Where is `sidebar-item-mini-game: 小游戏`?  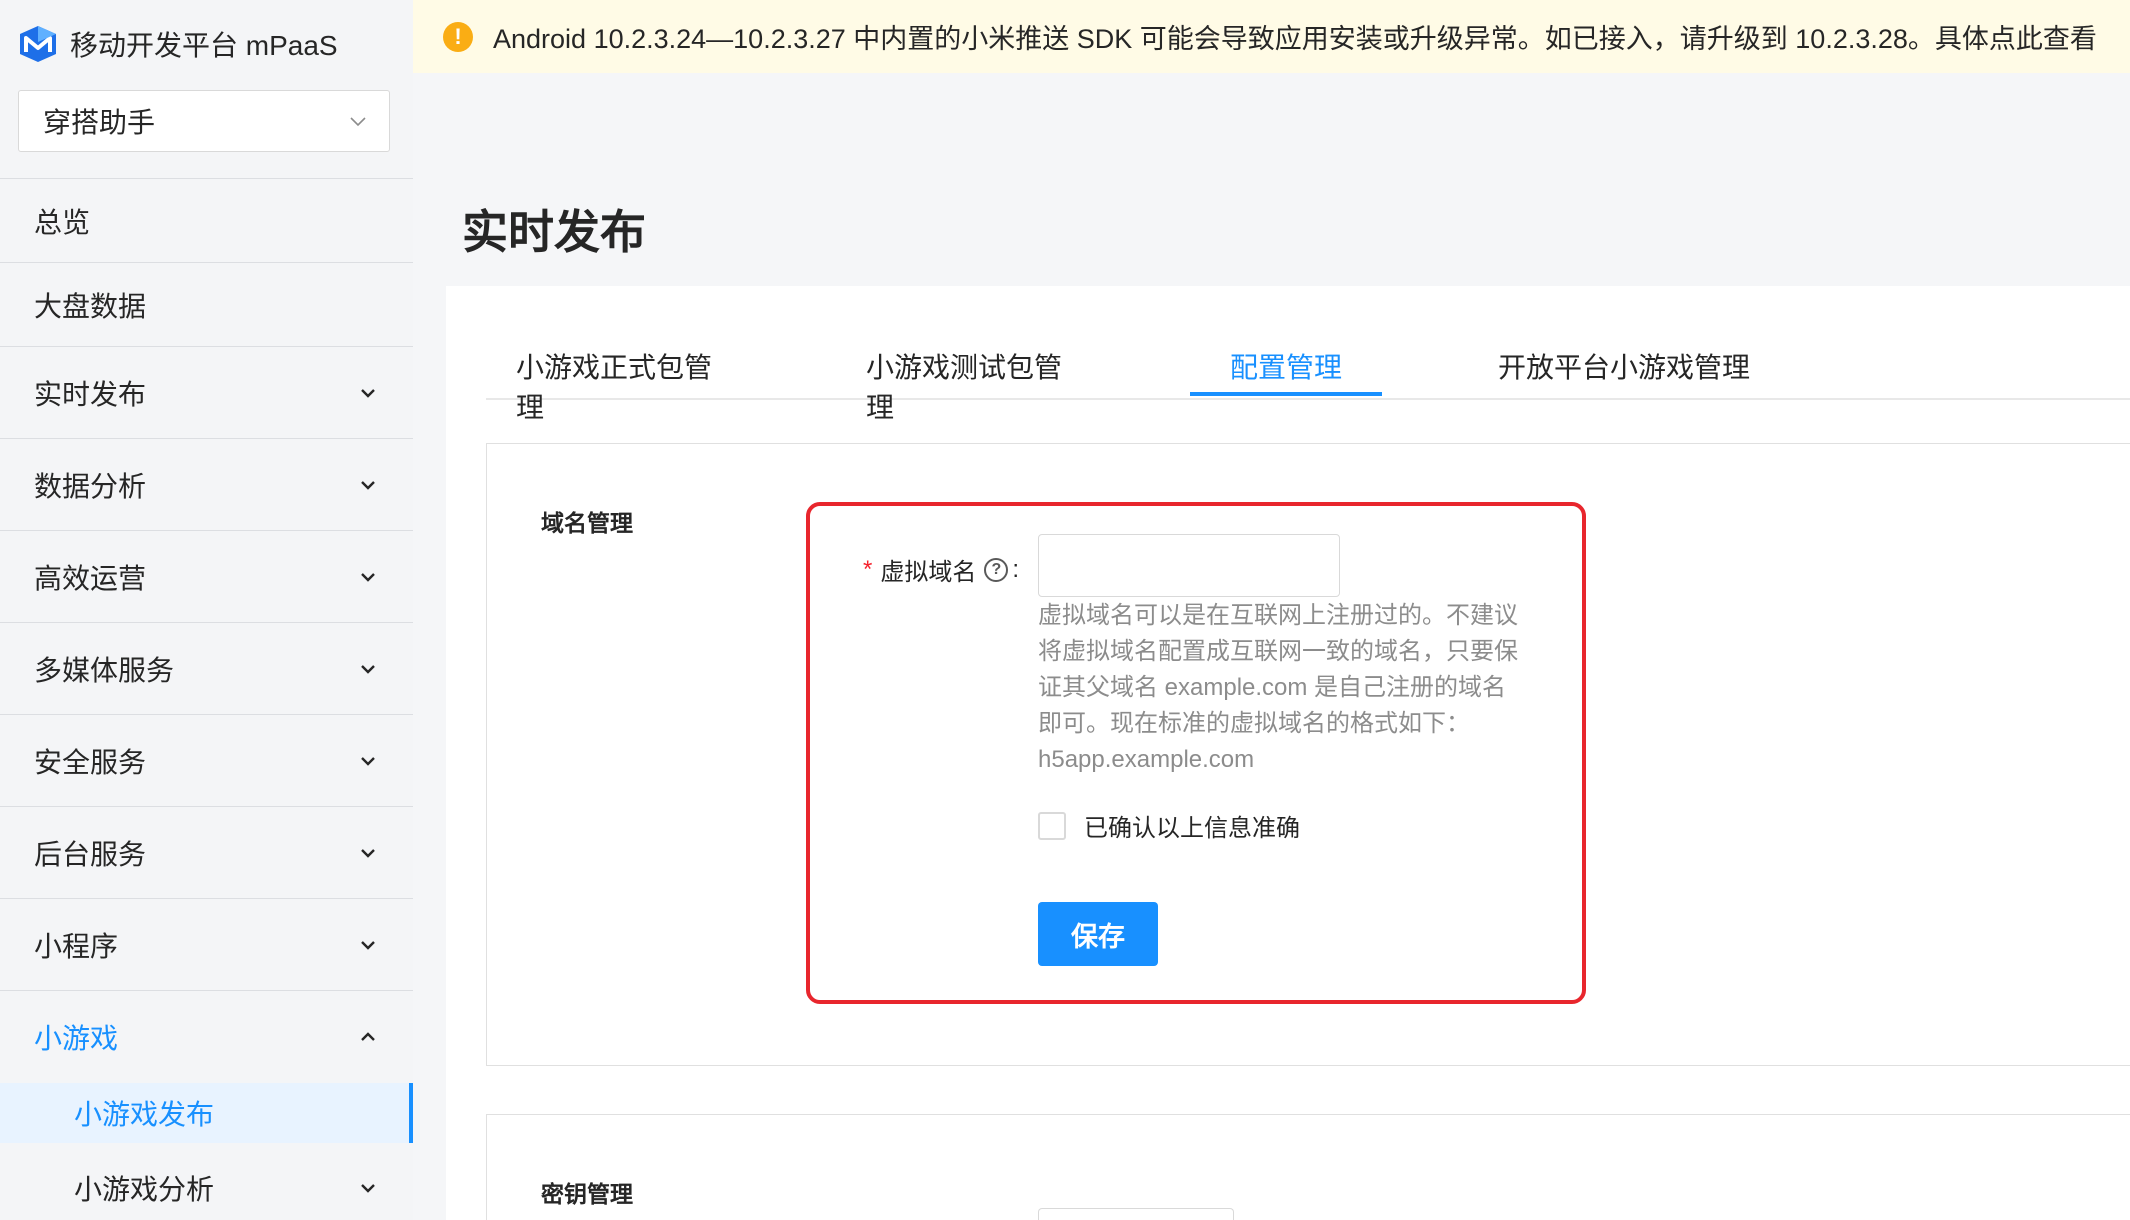 sidebar-item-mini-game: 小游戏 is located at coordinates (206, 1037).